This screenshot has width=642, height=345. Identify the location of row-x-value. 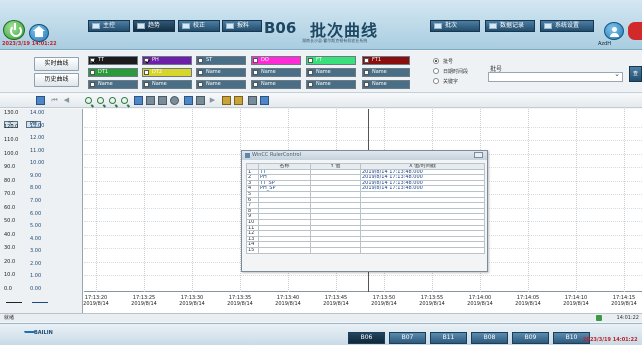
(422, 250).